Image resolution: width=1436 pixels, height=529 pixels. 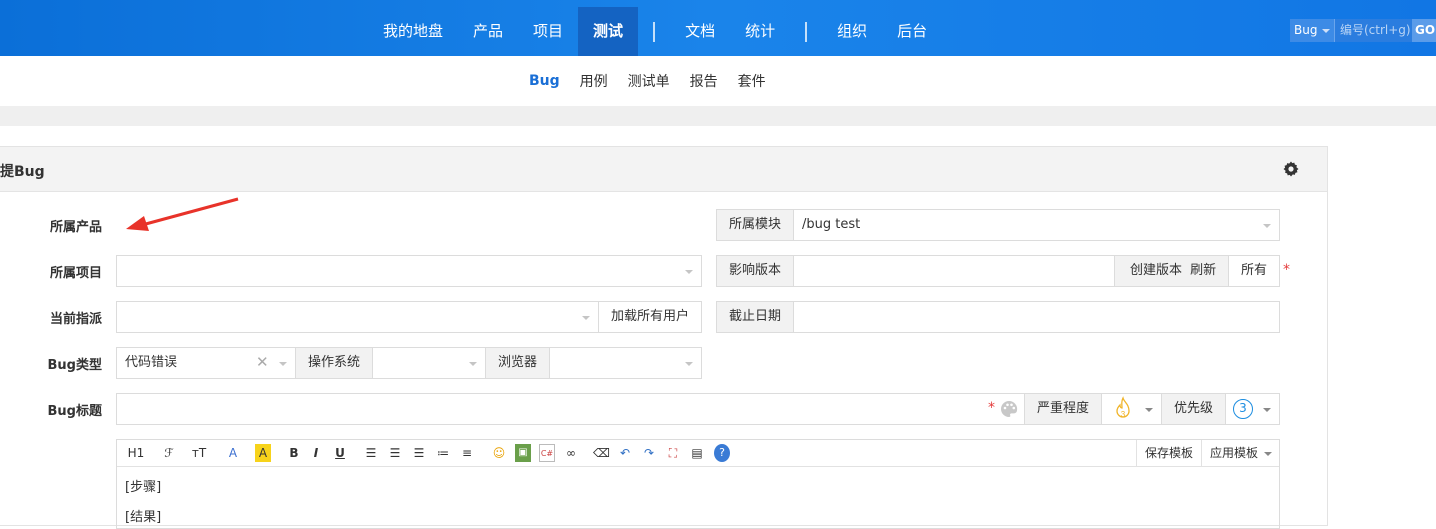 I want to click on refresh-link: 刷新, so click(x=1203, y=270).